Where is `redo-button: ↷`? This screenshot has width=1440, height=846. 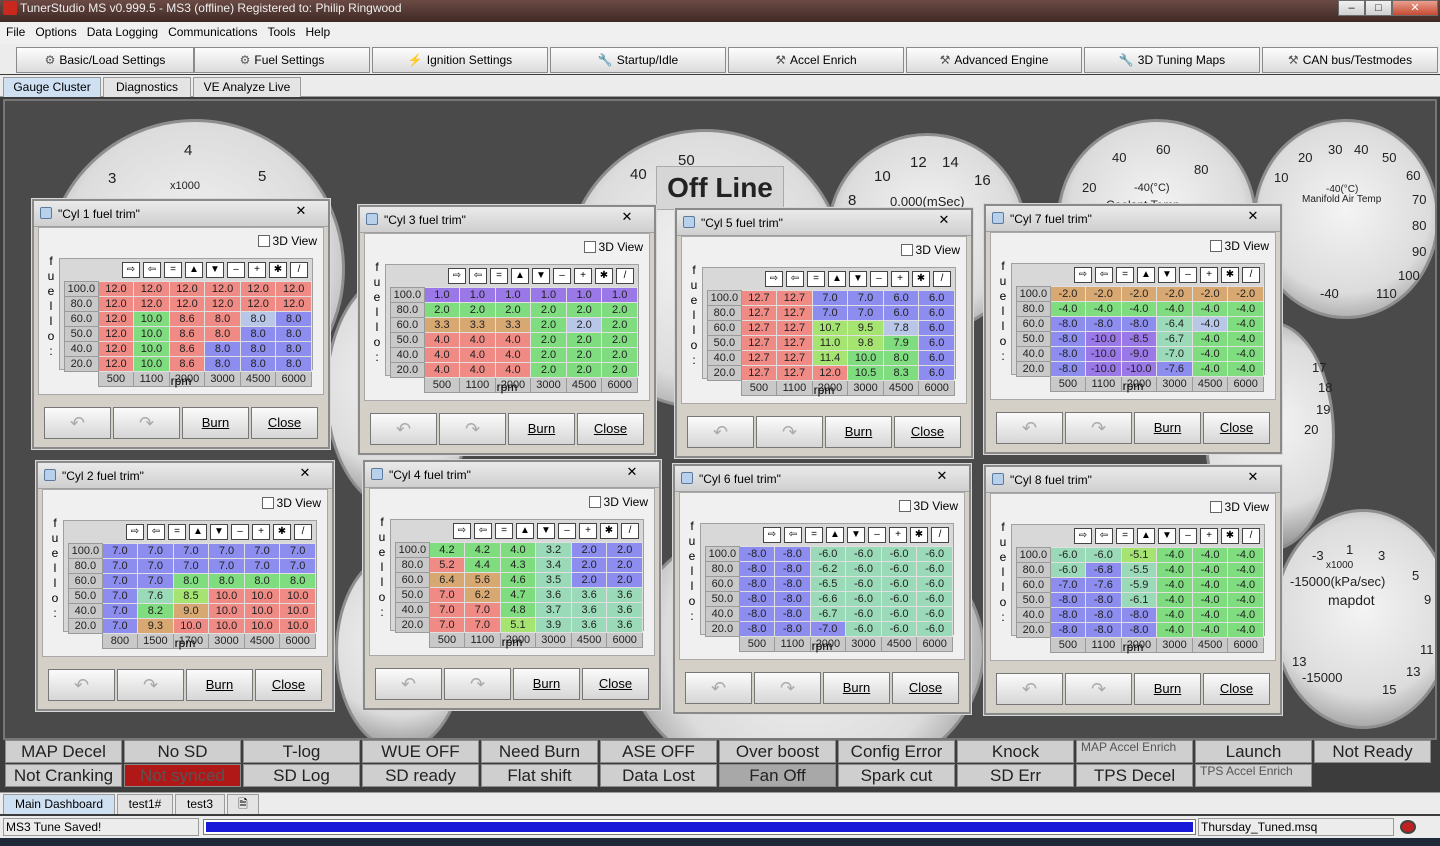 redo-button: ↷ is located at coordinates (146, 423).